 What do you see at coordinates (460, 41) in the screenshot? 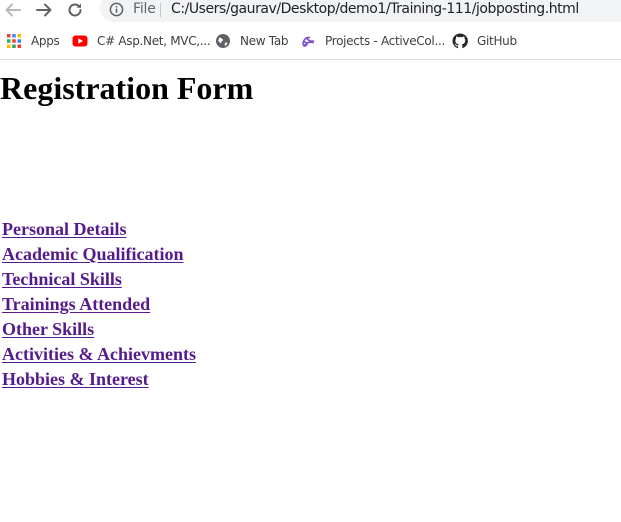
I see `github-icon` at bounding box center [460, 41].